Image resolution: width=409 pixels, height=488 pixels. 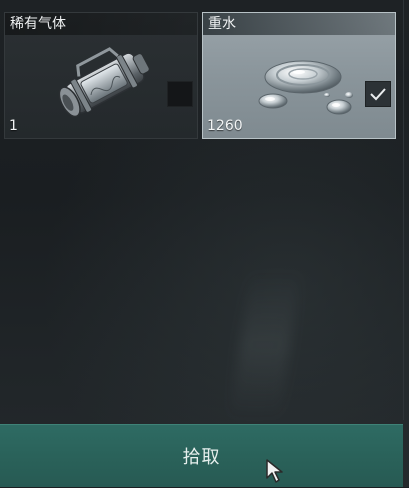 I want to click on pickup-button: 拾取, so click(x=201, y=455).